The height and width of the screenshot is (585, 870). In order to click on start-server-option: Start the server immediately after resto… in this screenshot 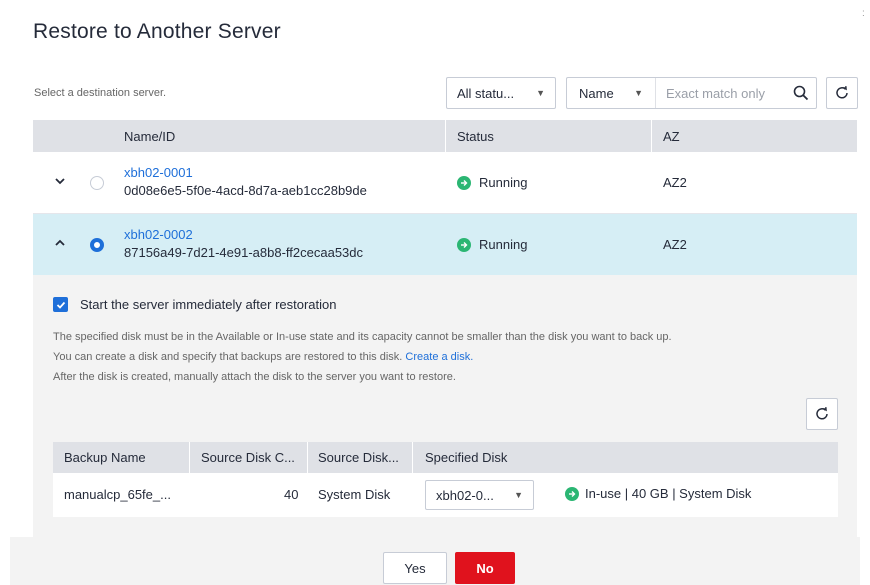, I will do `click(195, 304)`.